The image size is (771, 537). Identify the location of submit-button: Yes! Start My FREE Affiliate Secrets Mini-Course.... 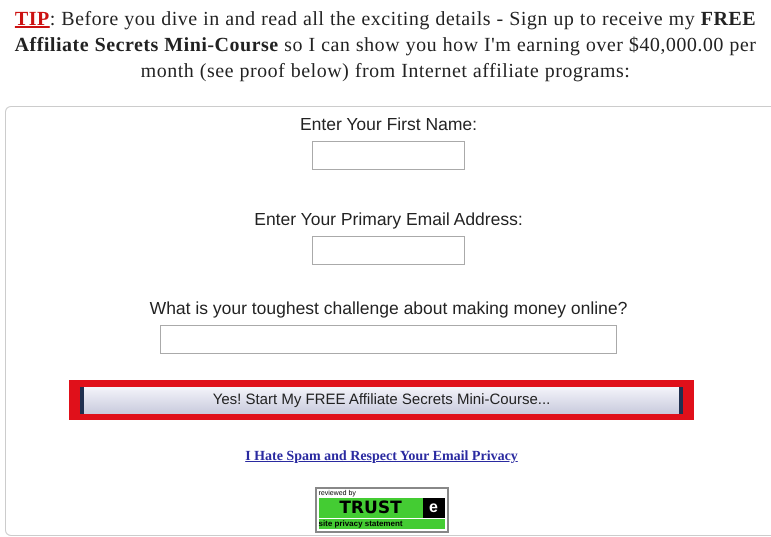
(381, 400).